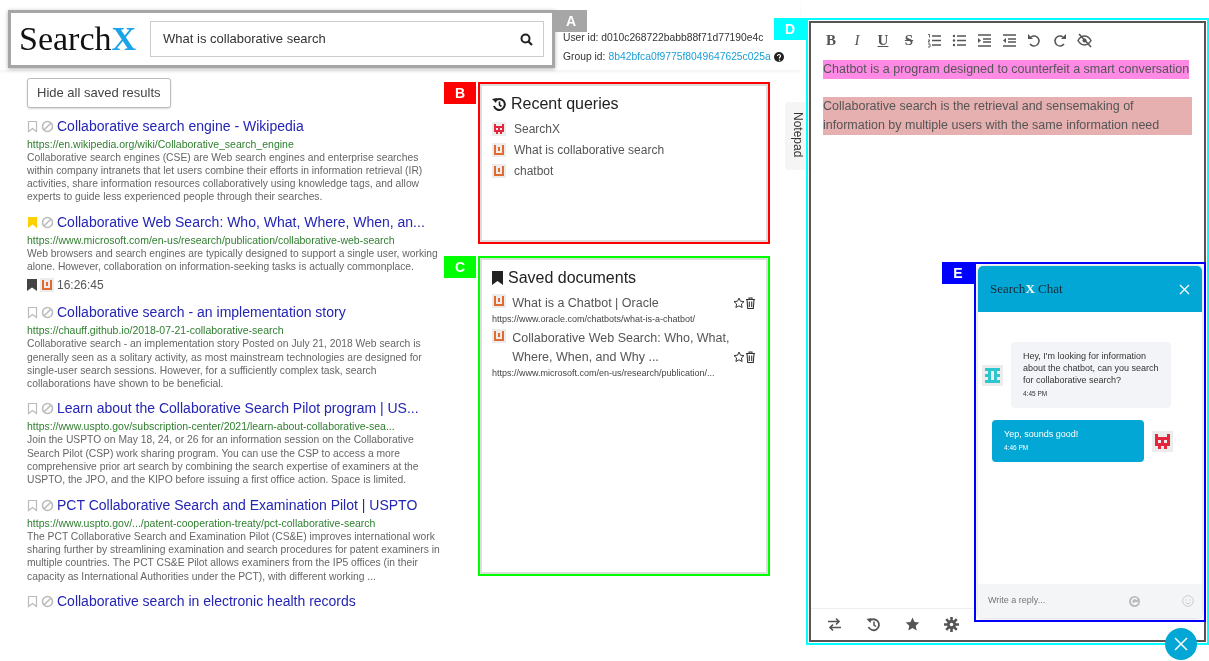 The width and height of the screenshot is (1209, 661). Describe the element at coordinates (526, 39) in the screenshot. I see `search-icon` at that location.